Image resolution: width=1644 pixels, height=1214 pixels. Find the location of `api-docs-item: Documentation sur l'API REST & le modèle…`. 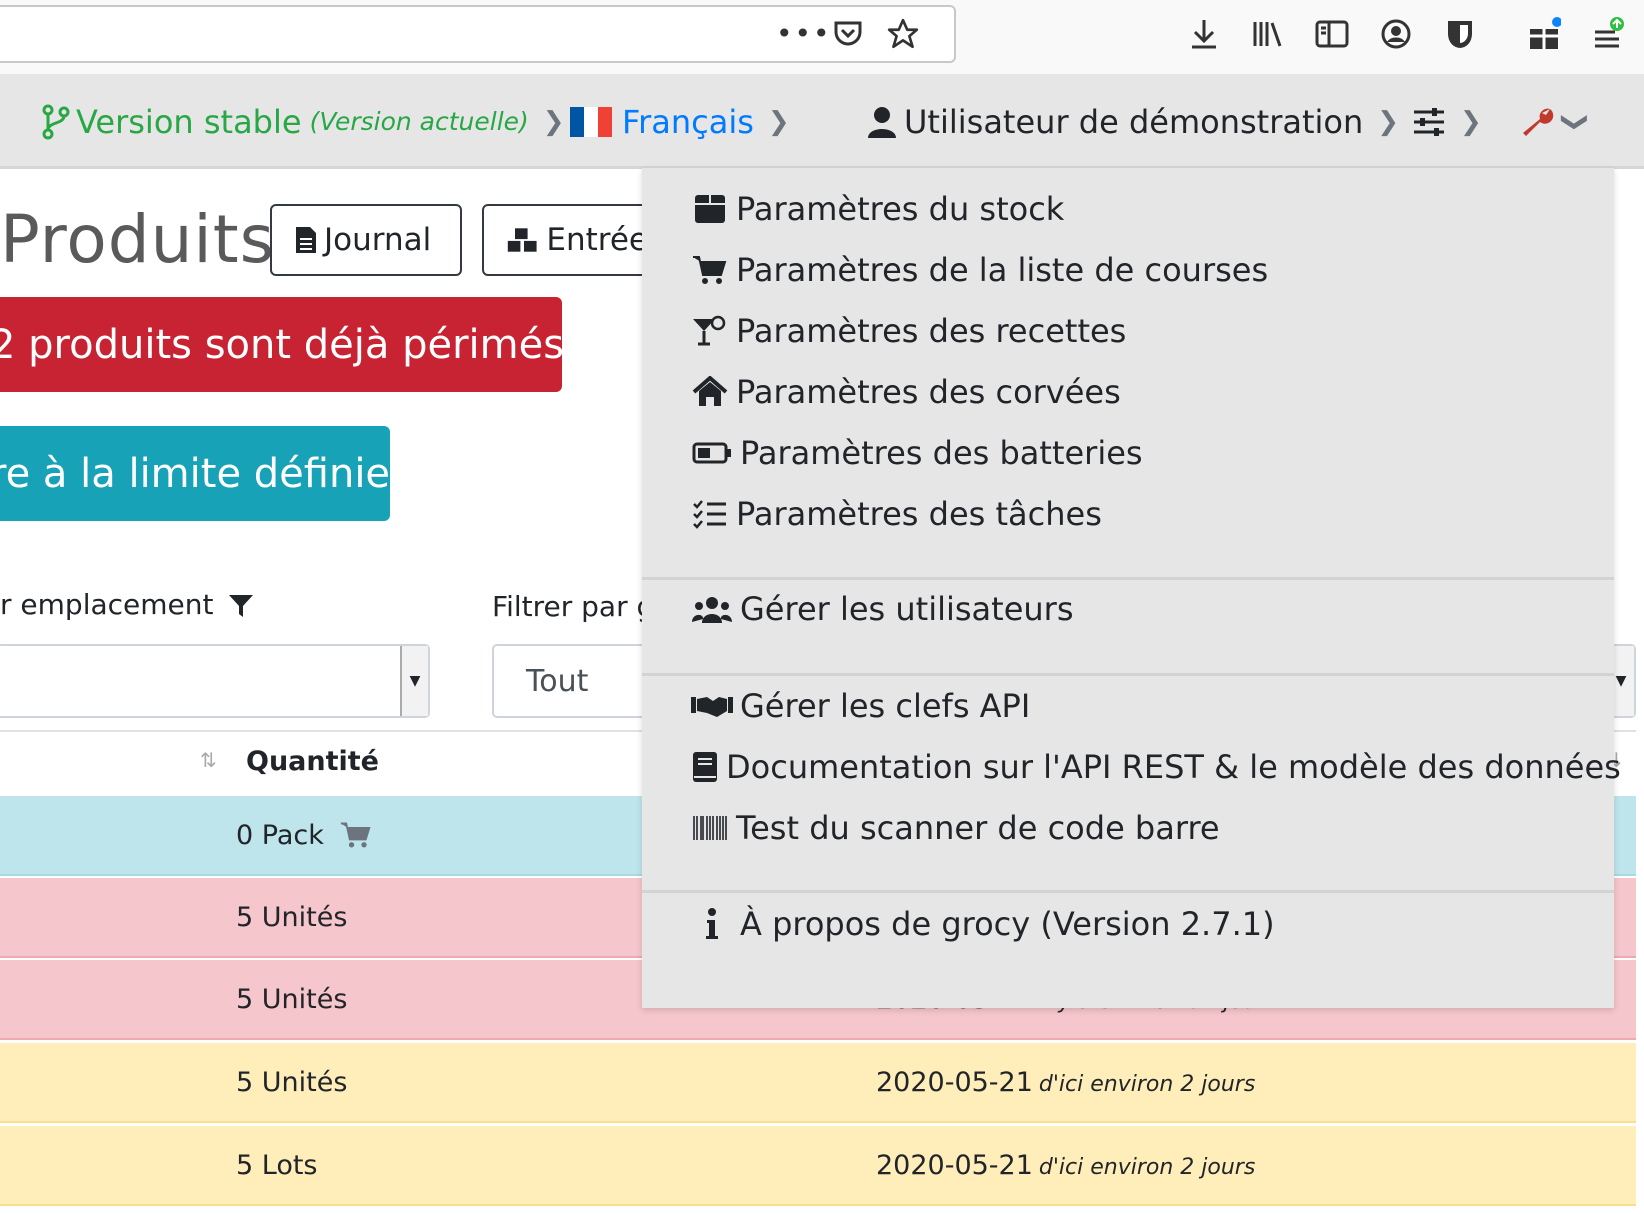

api-docs-item: Documentation sur l'API REST & le modèle… is located at coordinates (1155, 767).